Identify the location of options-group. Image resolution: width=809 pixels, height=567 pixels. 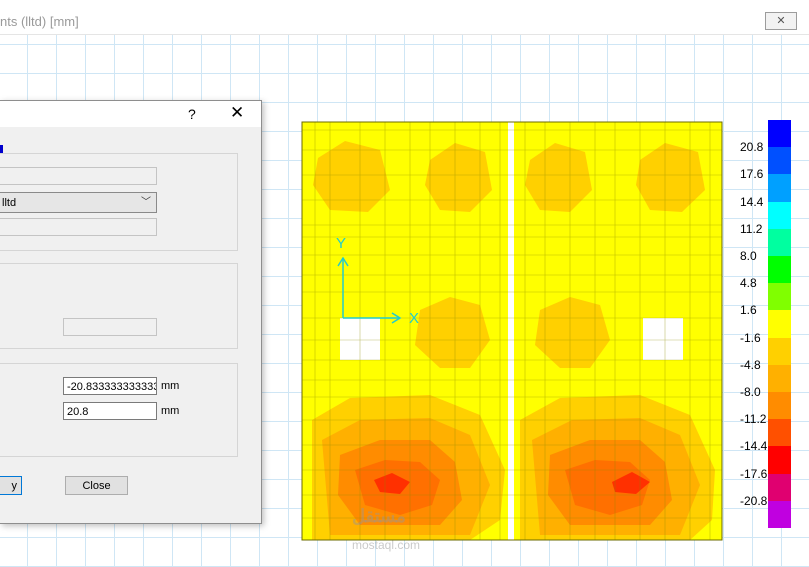
(119, 306).